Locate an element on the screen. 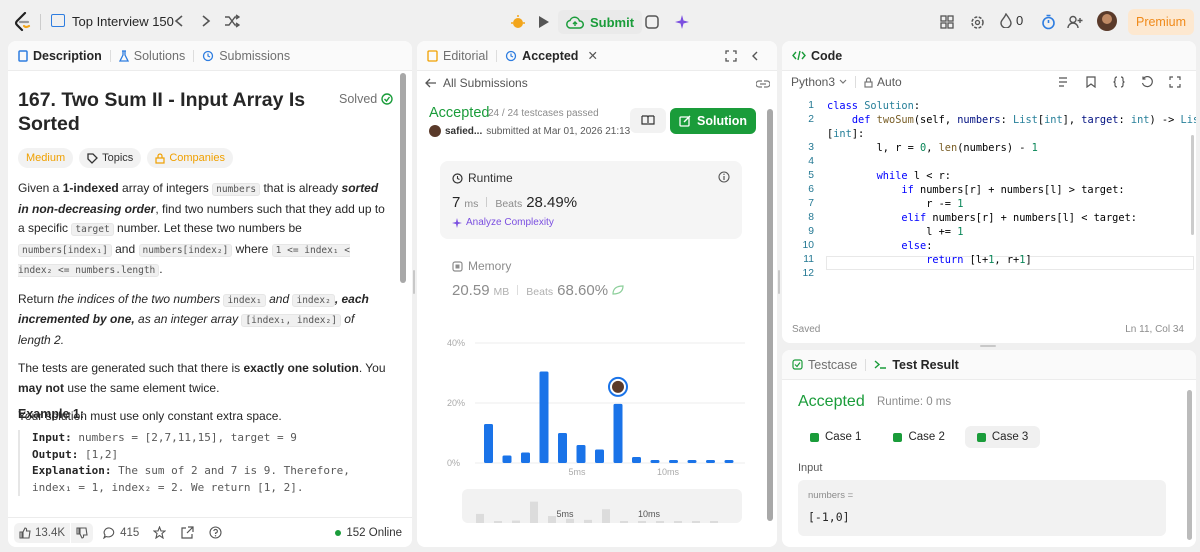  comments-button: 415 is located at coordinates (121, 533).